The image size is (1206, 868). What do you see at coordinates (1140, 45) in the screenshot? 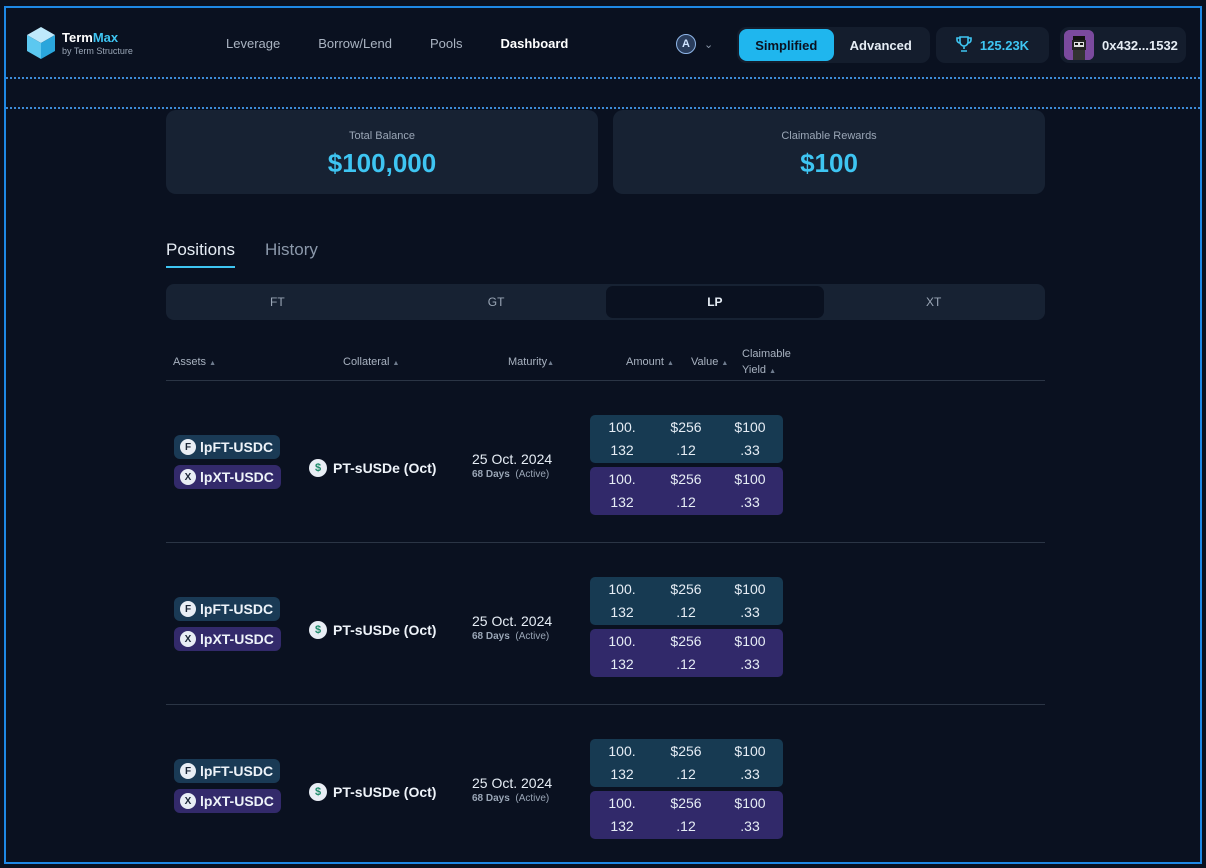
I see `wallet-address: 0x432...1532` at bounding box center [1140, 45].